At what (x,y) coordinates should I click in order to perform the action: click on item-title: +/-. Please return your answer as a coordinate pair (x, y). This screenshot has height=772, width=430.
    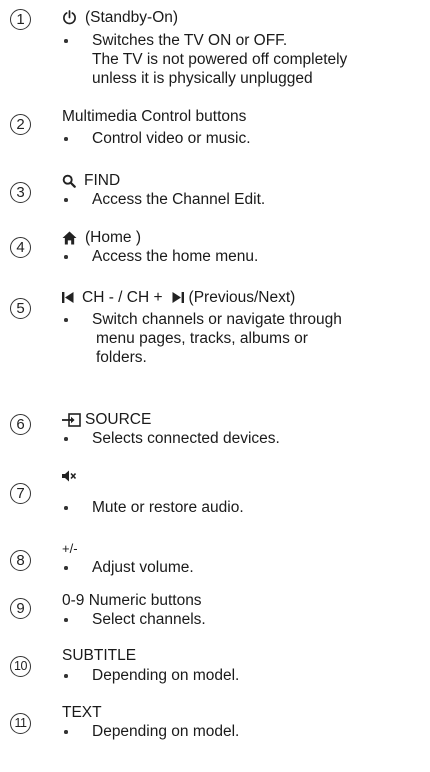
    Looking at the image, I should click on (70, 548).